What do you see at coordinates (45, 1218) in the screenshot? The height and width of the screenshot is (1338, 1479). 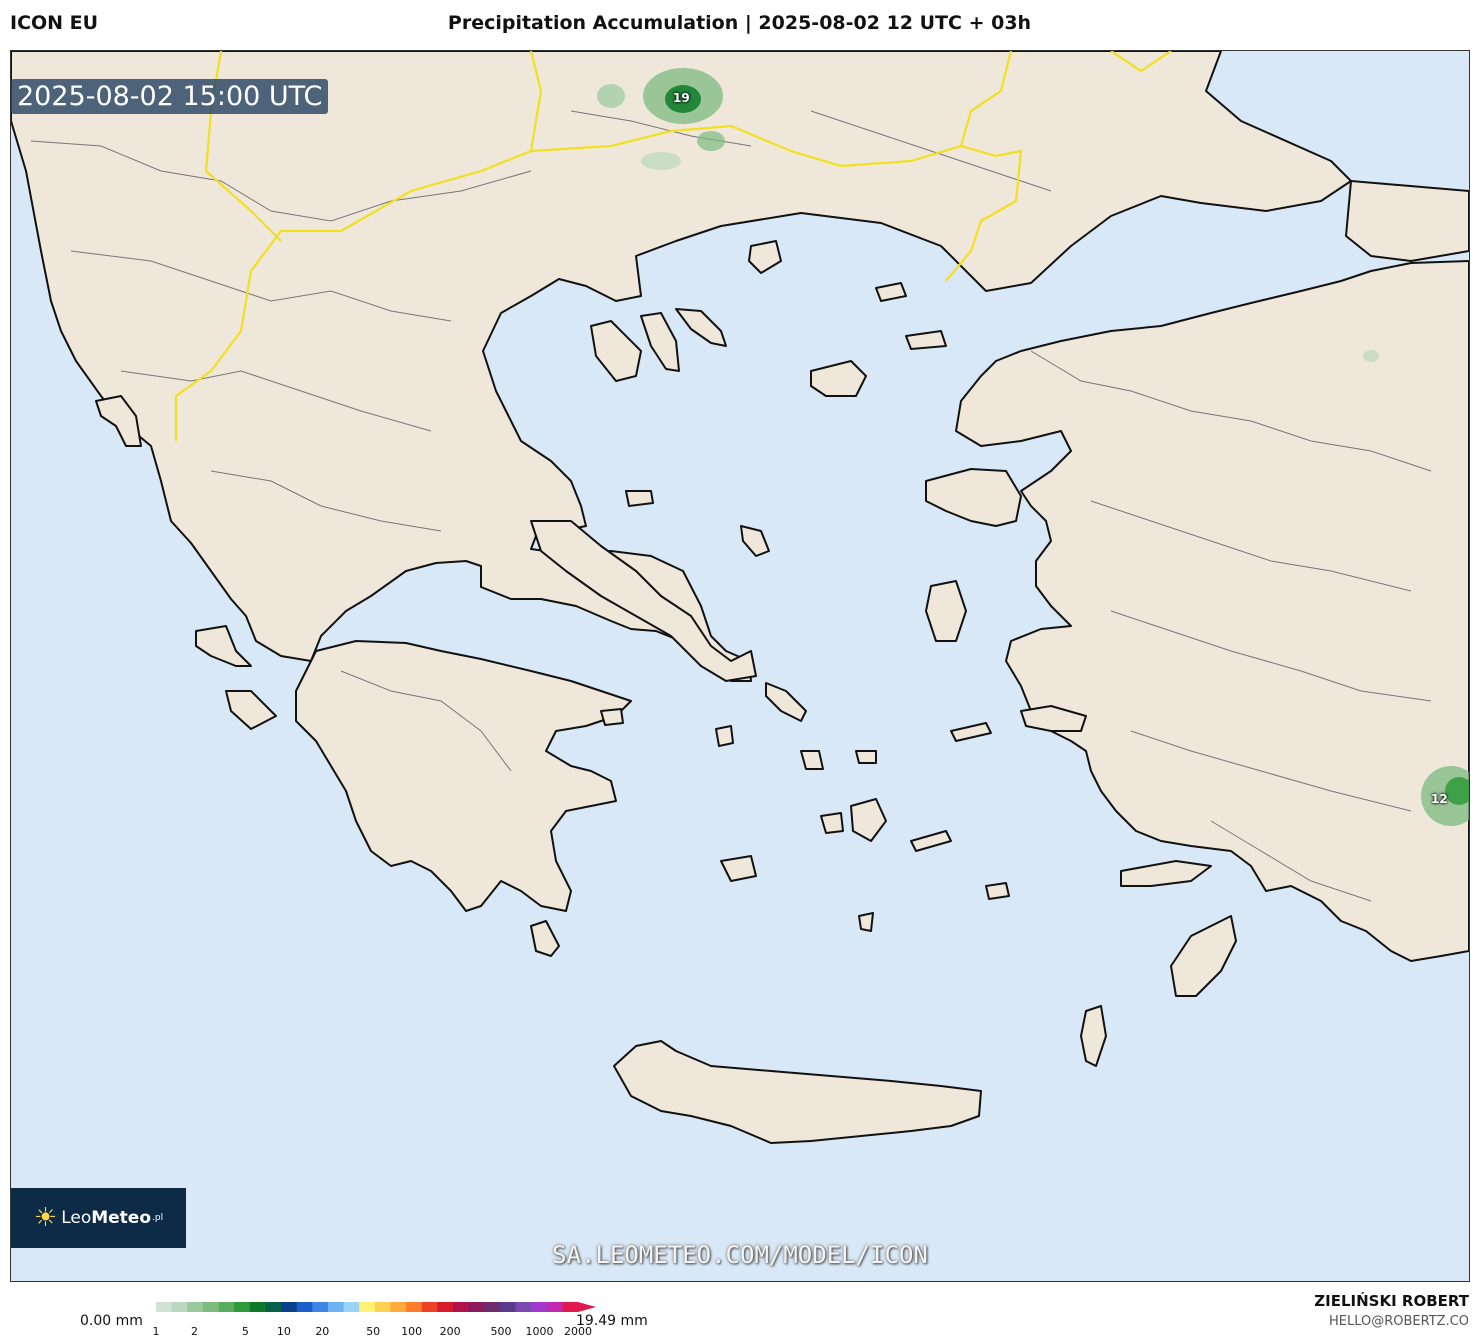 I see `sun-icon: ☀` at bounding box center [45, 1218].